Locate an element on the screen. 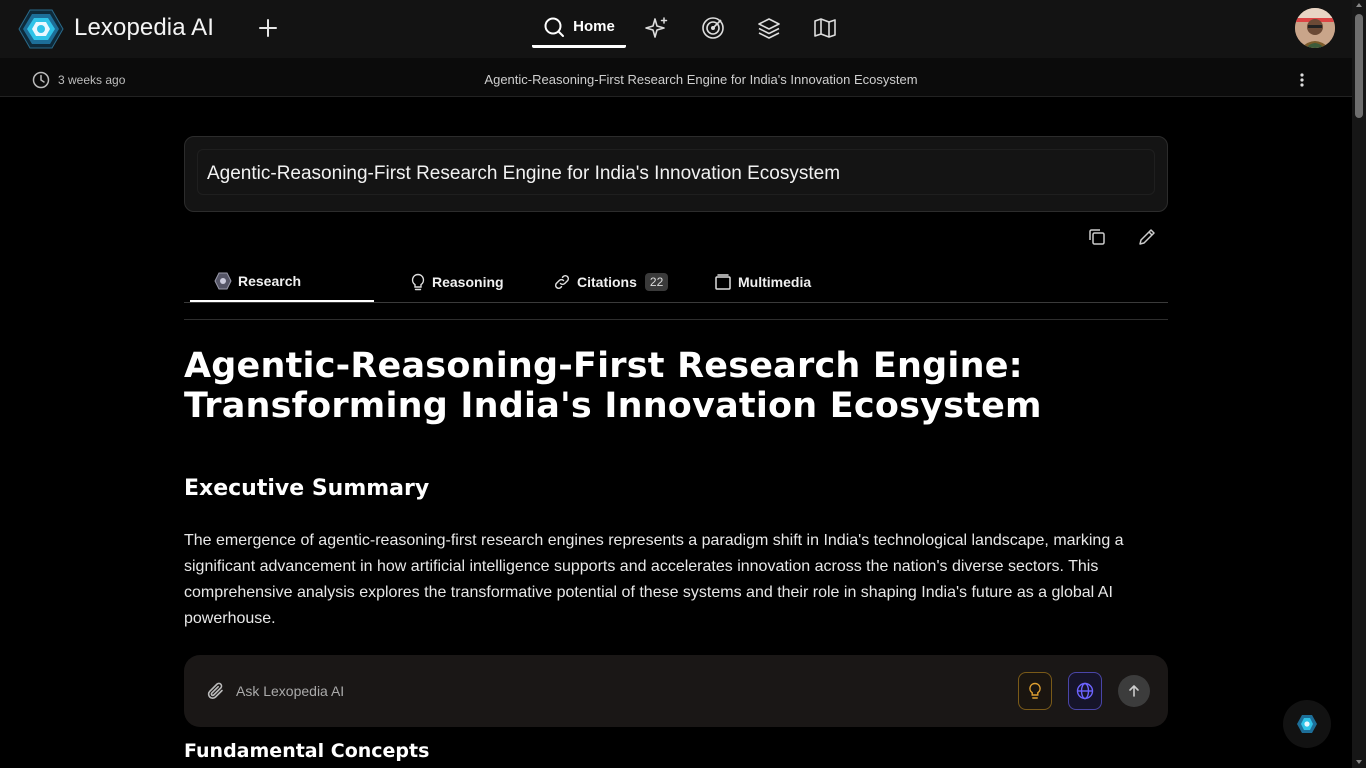 The width and height of the screenshot is (1366, 768). search-icon is located at coordinates (554, 27).